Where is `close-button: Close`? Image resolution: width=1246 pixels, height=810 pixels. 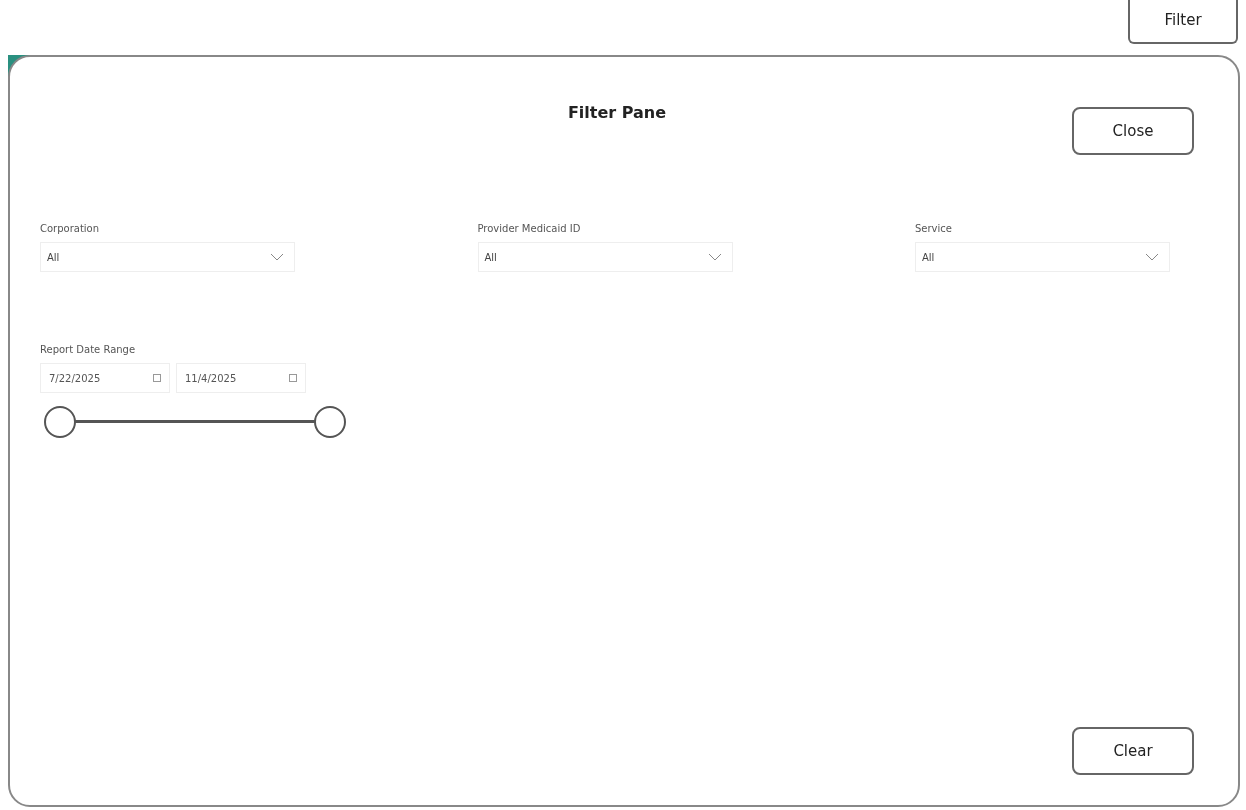 close-button: Close is located at coordinates (1133, 131).